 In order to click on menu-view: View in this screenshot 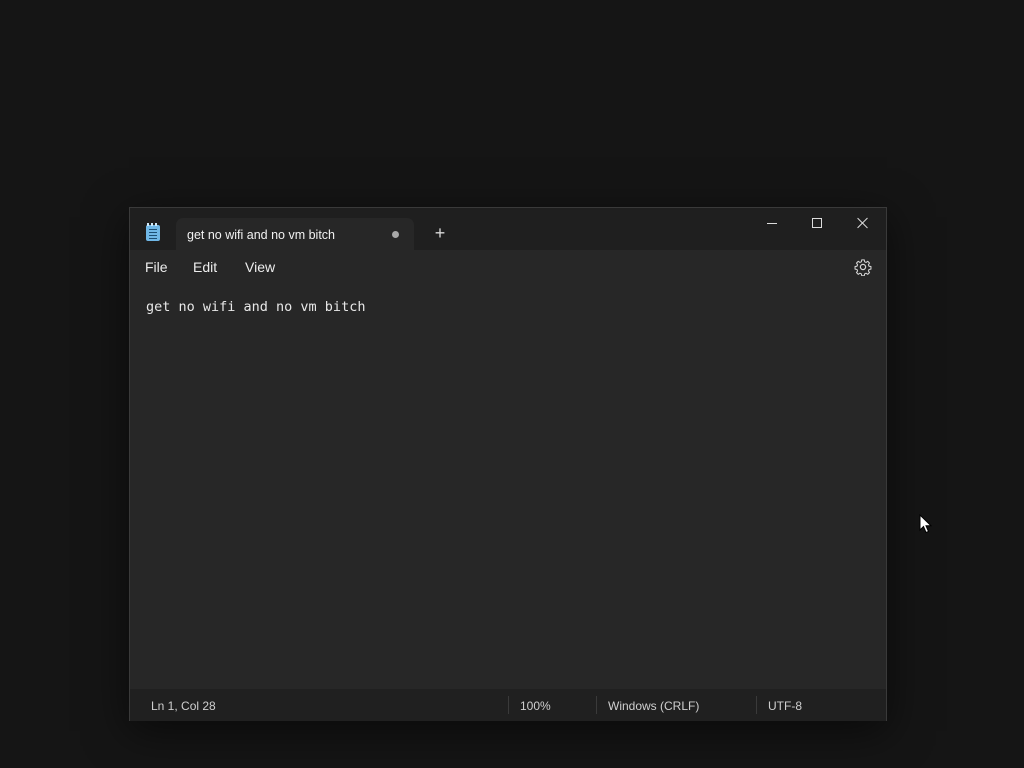, I will do `click(260, 267)`.